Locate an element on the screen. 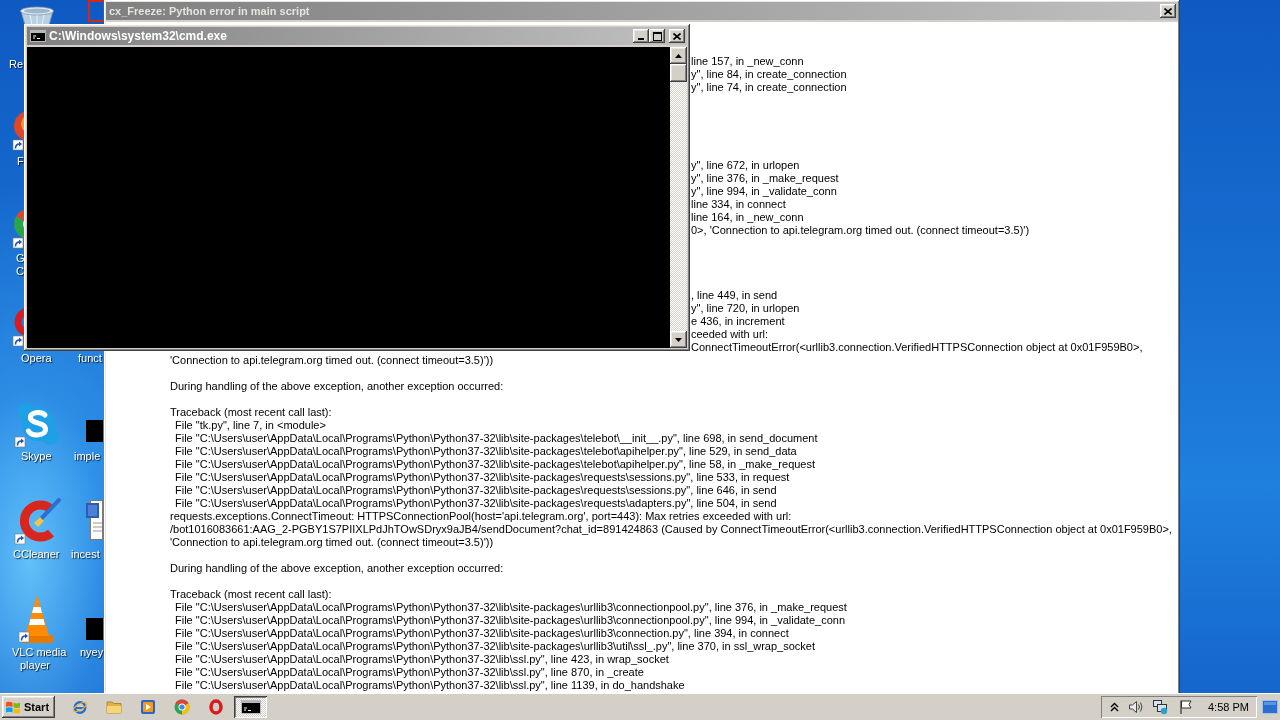 The width and height of the screenshot is (1280, 720). desktop-icon-label: F is located at coordinates (20, 161).